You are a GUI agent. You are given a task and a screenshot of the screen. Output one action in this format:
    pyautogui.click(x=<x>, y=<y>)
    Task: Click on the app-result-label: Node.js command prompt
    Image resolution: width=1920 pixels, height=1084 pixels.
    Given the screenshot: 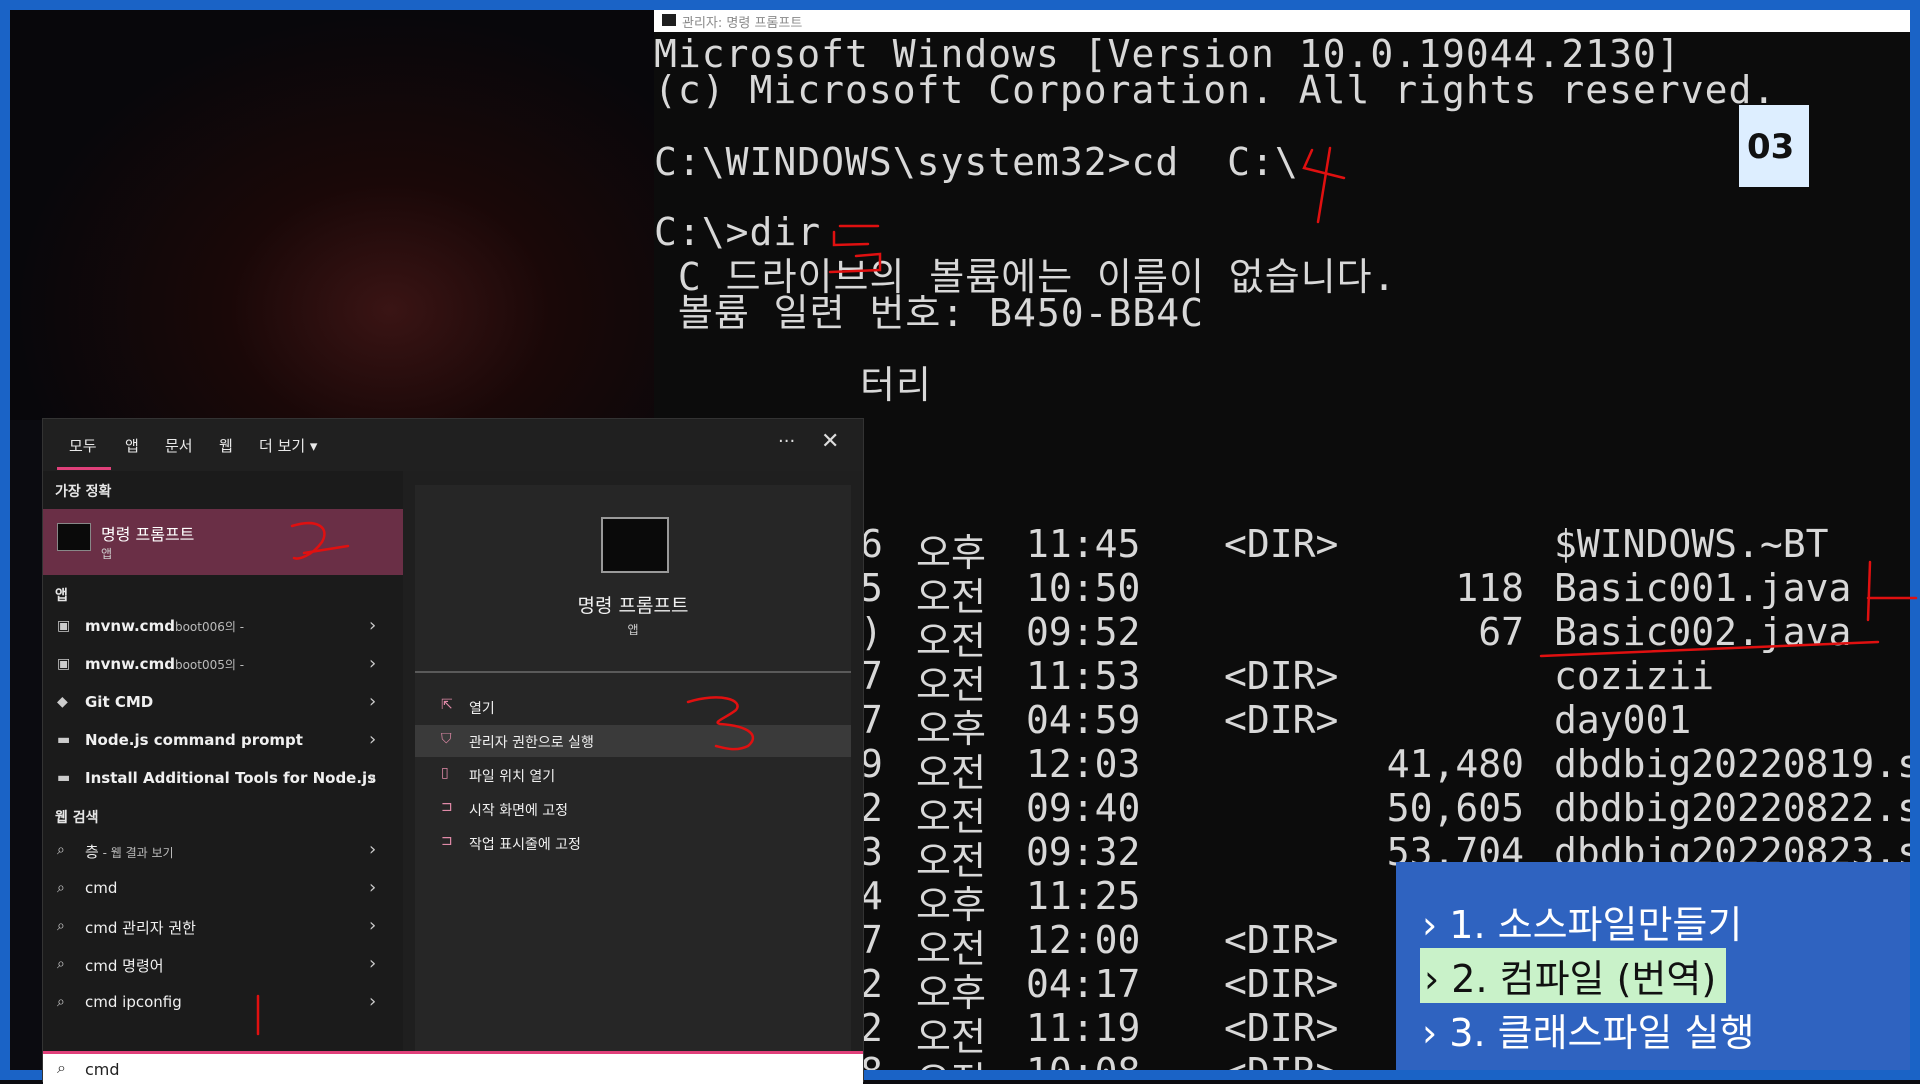 What is the action you would take?
    pyautogui.click(x=194, y=740)
    